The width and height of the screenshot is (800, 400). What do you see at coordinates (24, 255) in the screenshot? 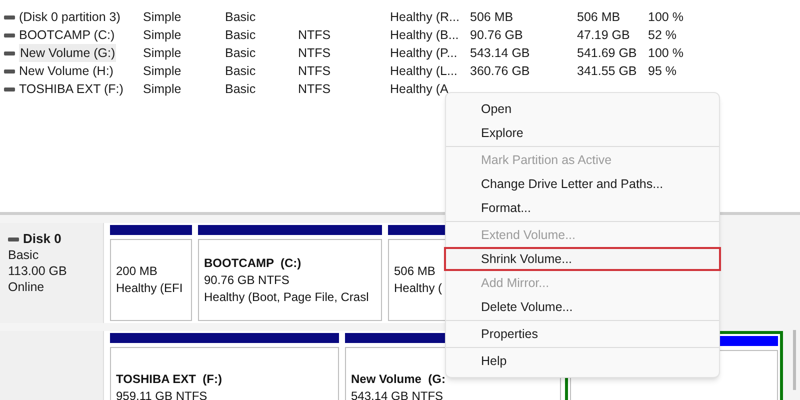
I see `disk-info: Basic` at bounding box center [24, 255].